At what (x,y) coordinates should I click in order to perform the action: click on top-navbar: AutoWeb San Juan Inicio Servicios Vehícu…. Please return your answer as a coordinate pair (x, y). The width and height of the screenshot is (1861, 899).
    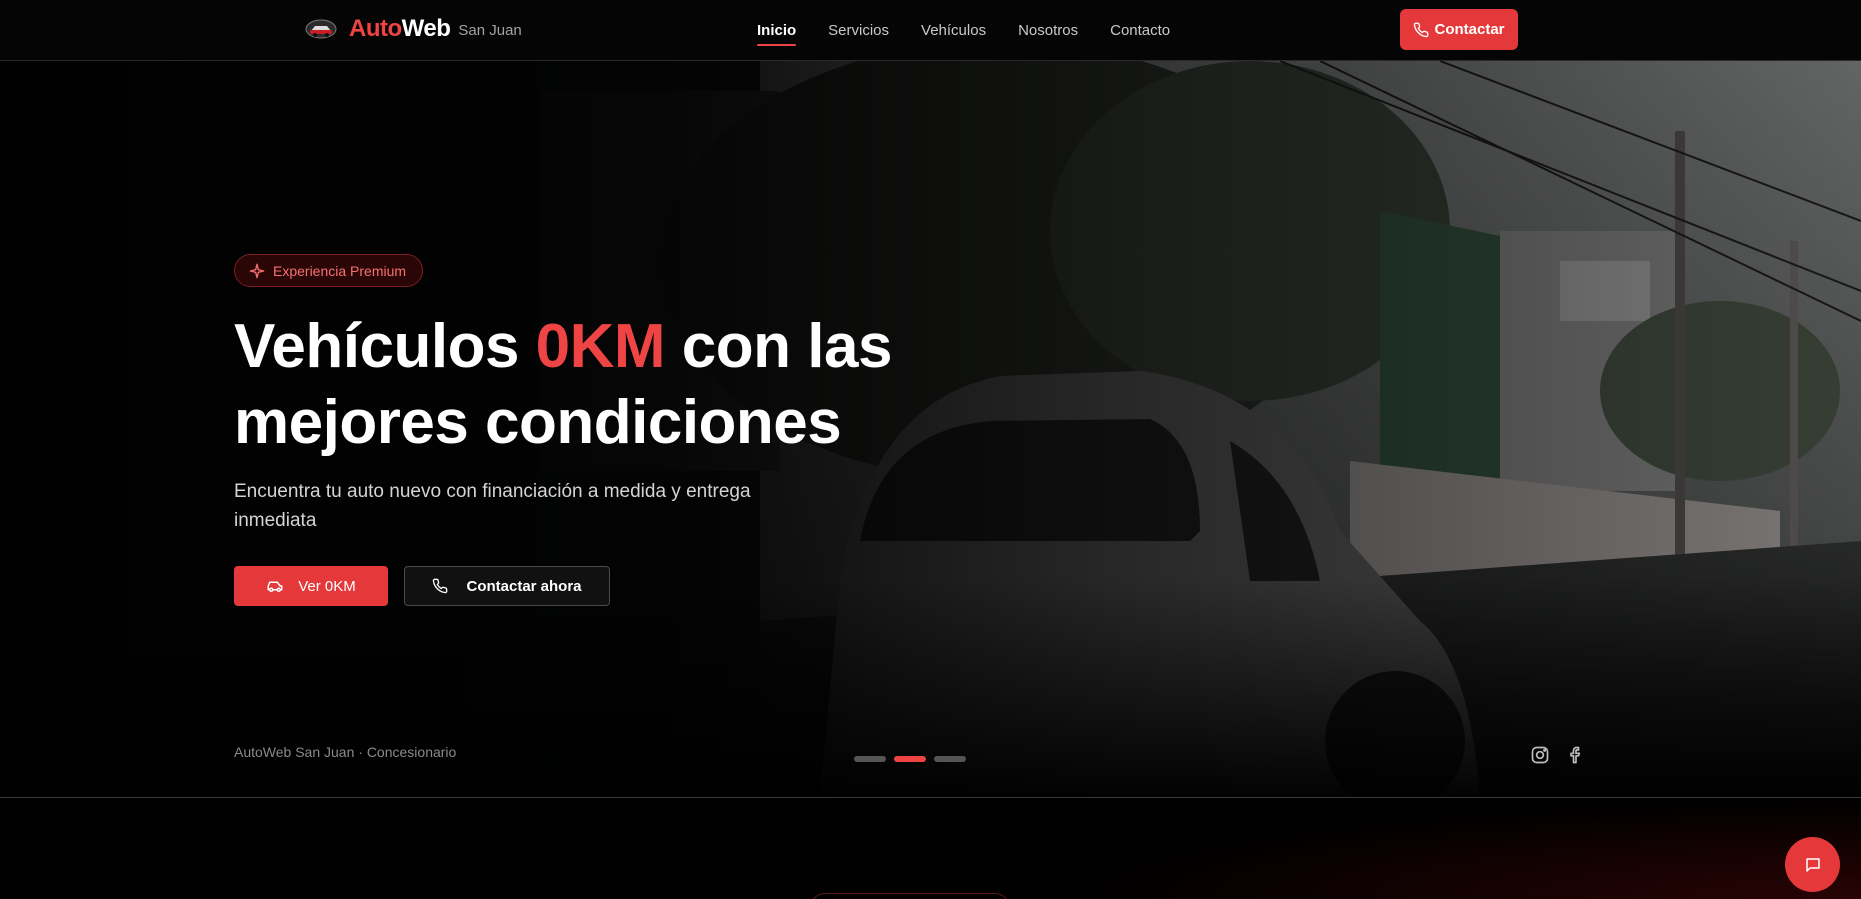
    Looking at the image, I should click on (930, 30).